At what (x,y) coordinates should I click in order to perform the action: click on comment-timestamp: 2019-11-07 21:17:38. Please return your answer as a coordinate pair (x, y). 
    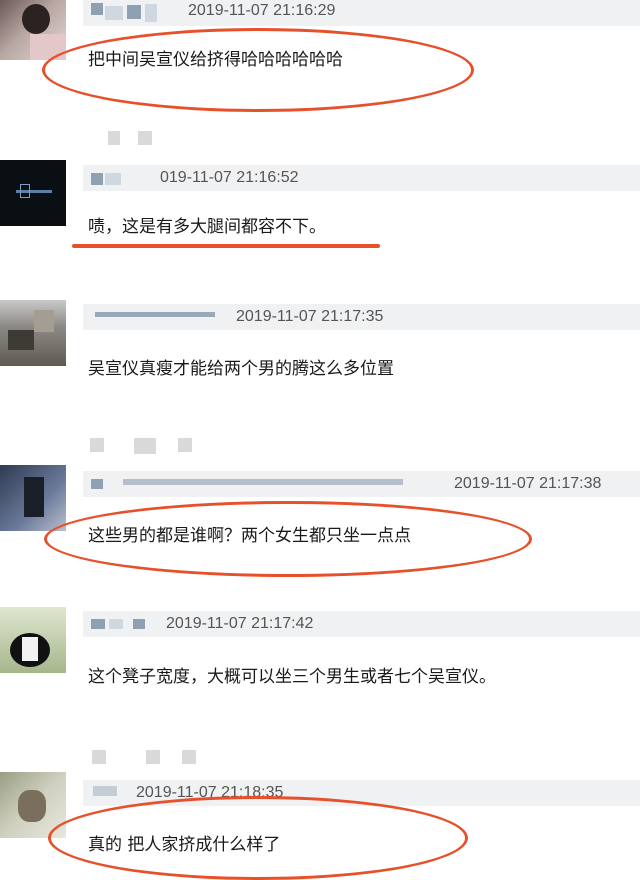
    Looking at the image, I should click on (528, 483).